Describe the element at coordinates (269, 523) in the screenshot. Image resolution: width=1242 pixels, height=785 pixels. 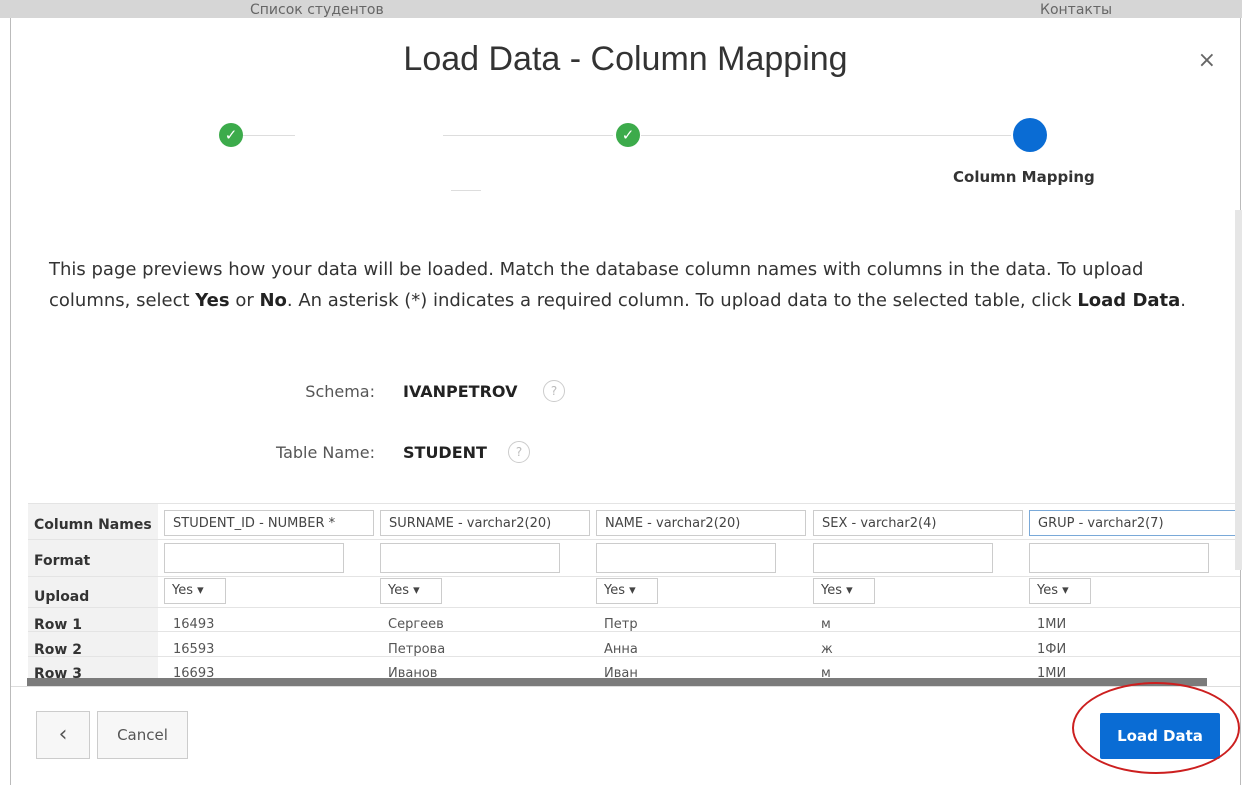
I see `column-name-select: STUDENT_ID - NUMBER *` at that location.